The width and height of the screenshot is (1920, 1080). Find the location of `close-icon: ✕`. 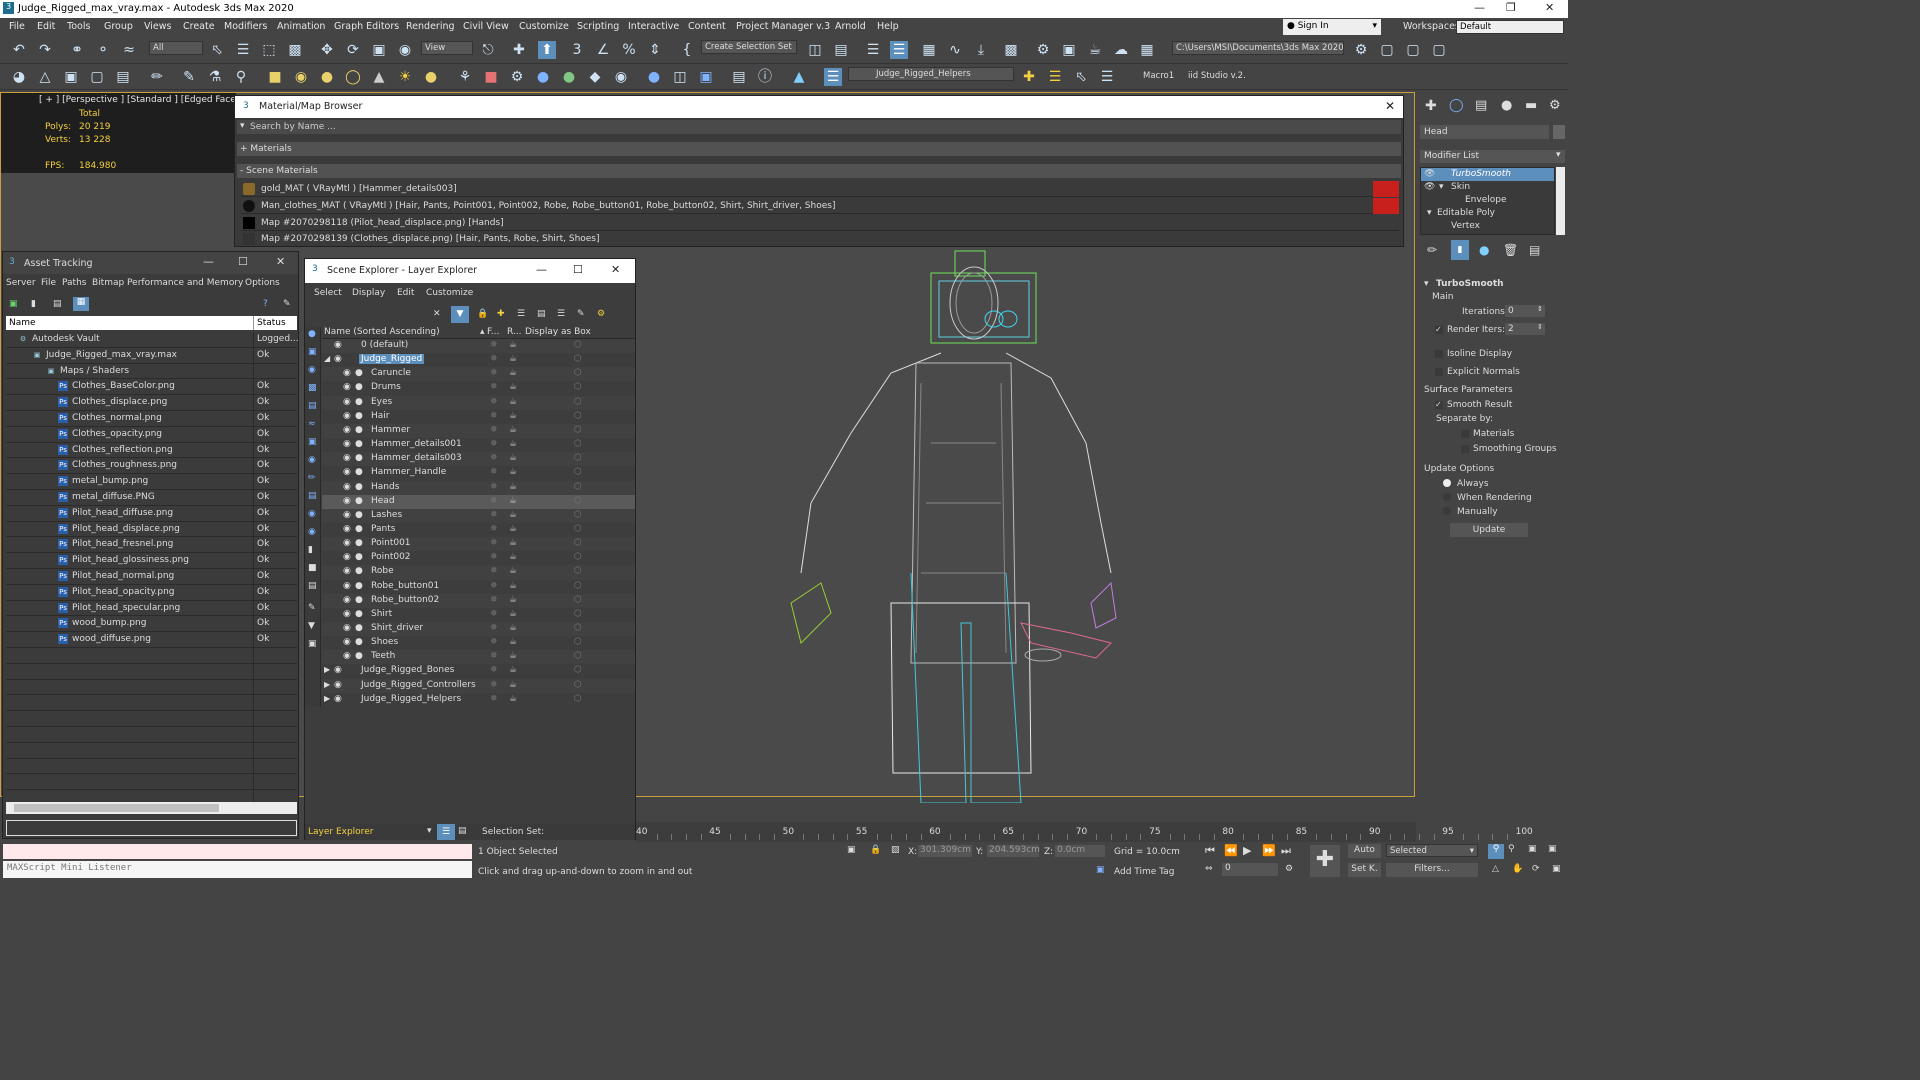

close-icon: ✕ is located at coordinates (1549, 7).